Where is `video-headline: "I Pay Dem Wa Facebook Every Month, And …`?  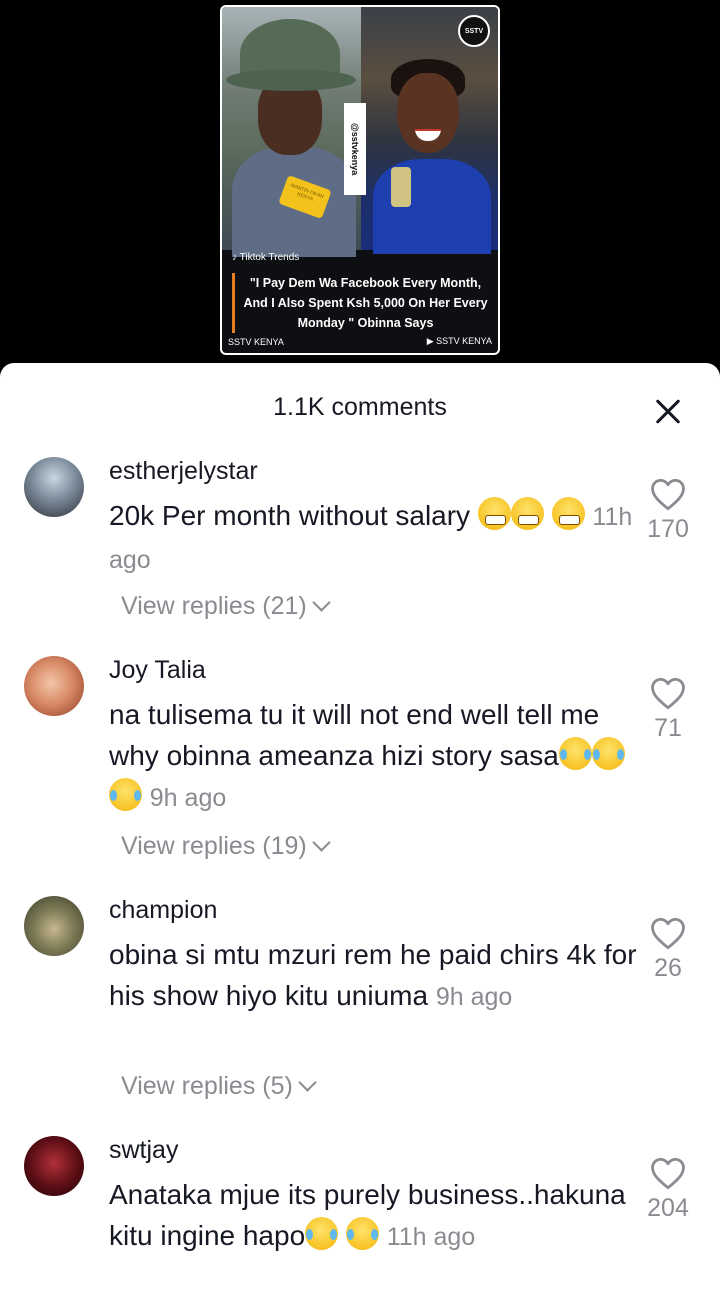
video-headline: "I Pay Dem Wa Facebook Every Month, And … is located at coordinates (361, 303).